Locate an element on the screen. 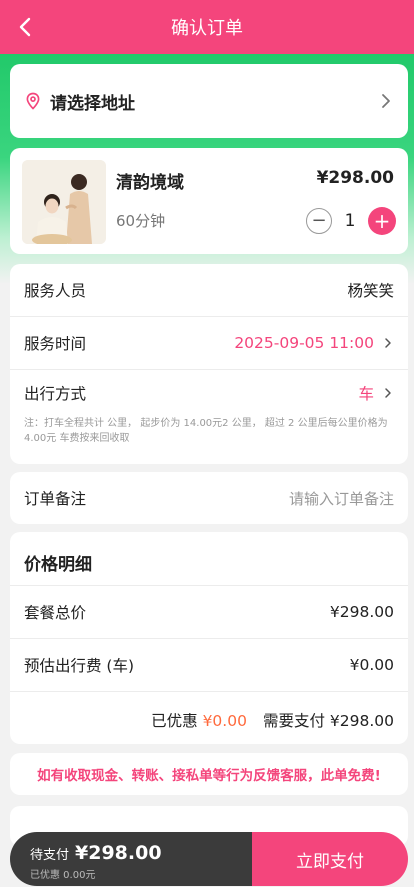  travel-fee-value: ¥0.00 is located at coordinates (371, 665).